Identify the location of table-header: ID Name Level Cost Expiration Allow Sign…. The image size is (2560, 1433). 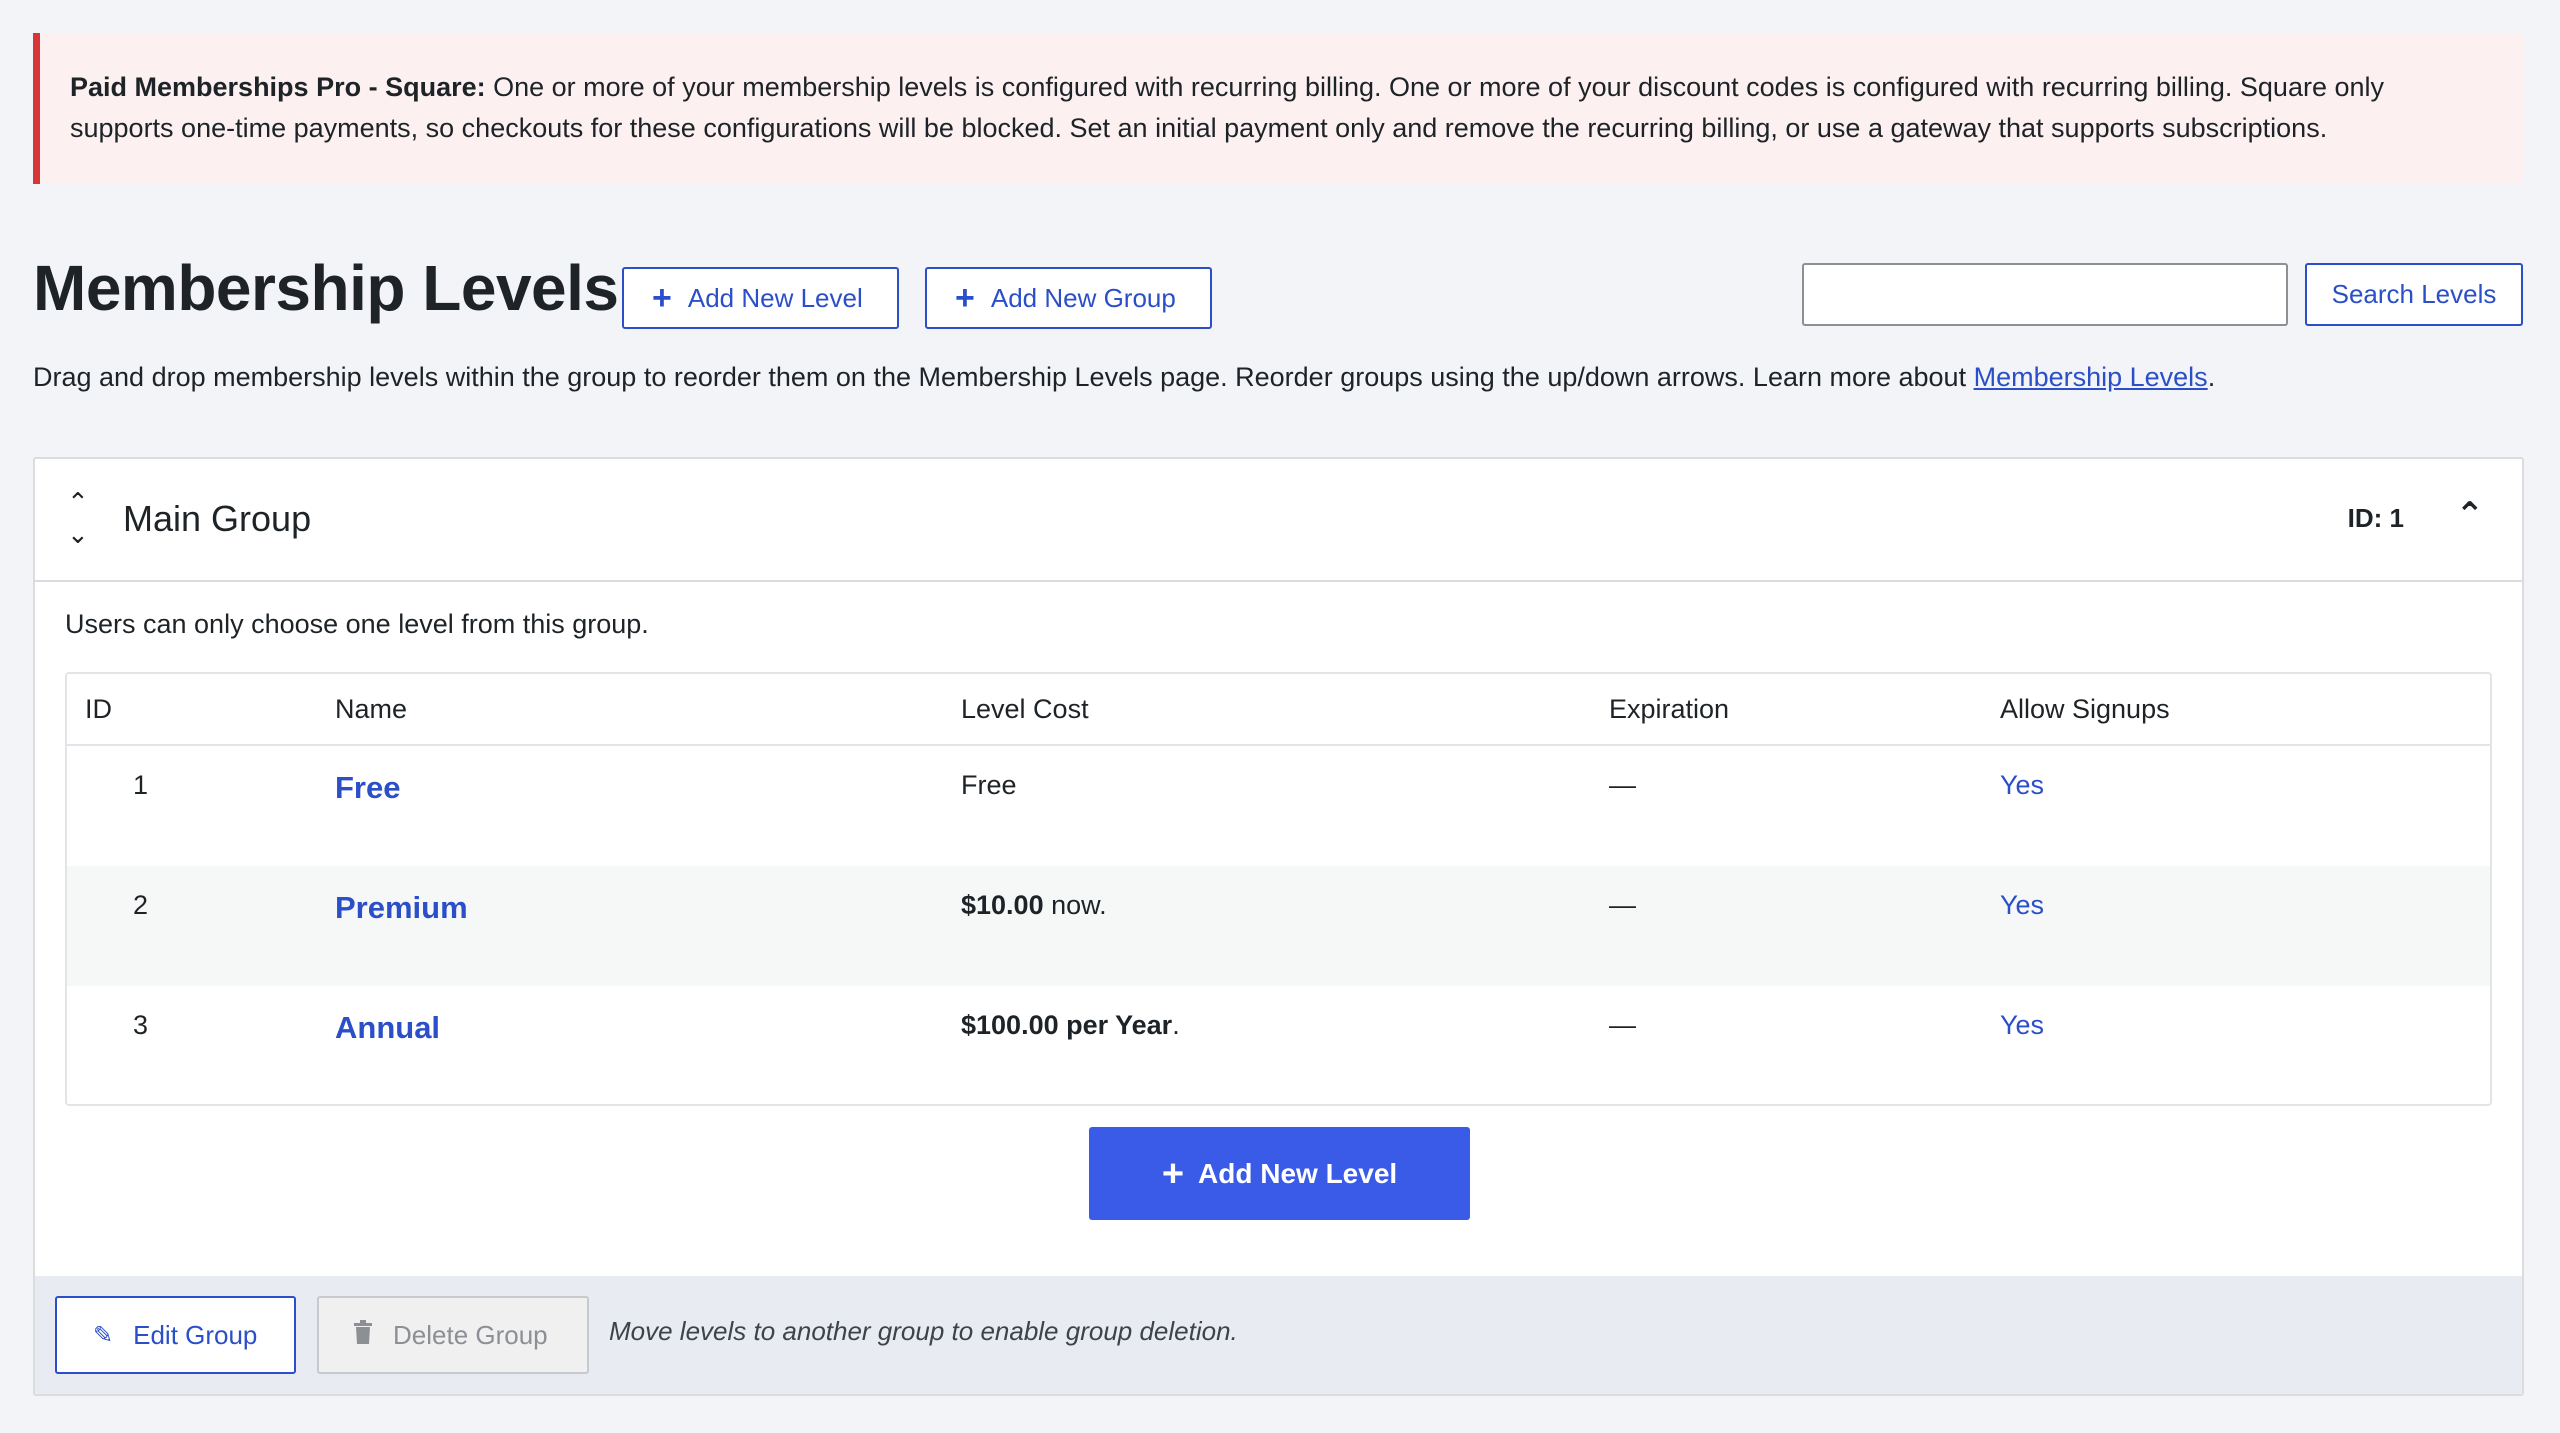
(1278, 710).